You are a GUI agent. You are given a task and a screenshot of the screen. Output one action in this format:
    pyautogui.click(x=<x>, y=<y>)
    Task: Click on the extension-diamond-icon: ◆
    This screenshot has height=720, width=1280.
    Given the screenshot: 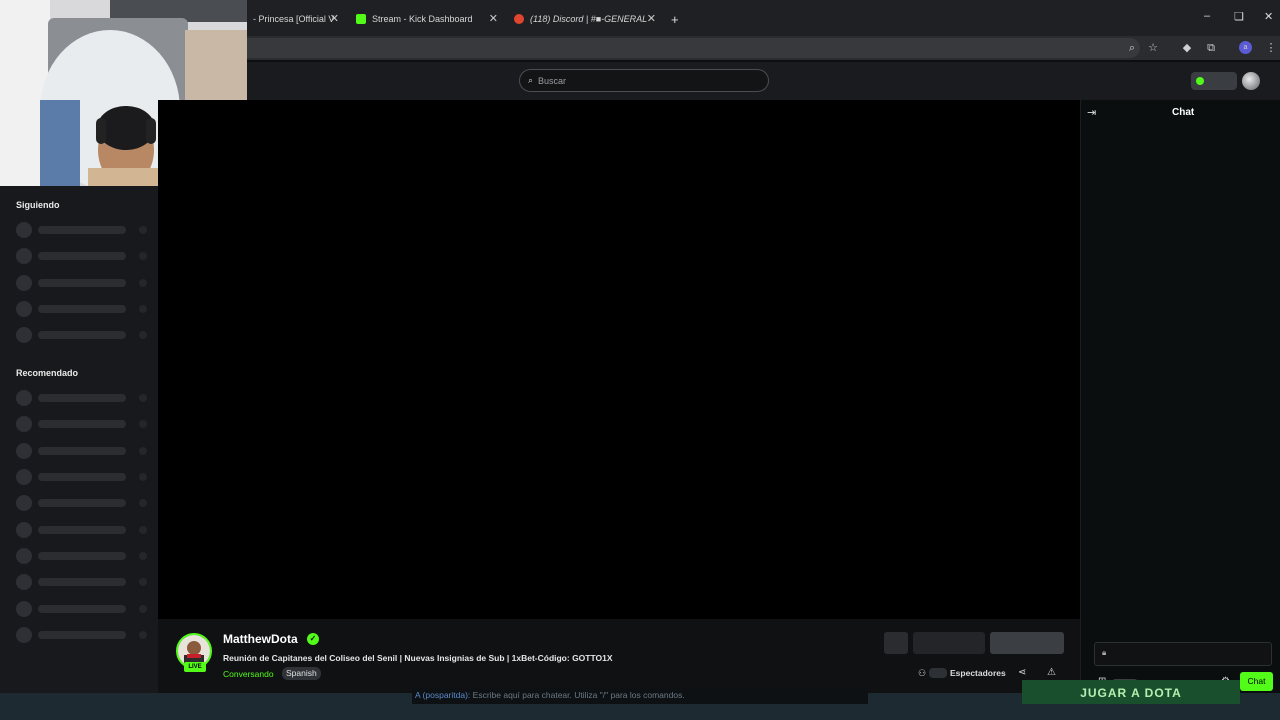 What is the action you would take?
    pyautogui.click(x=1187, y=48)
    